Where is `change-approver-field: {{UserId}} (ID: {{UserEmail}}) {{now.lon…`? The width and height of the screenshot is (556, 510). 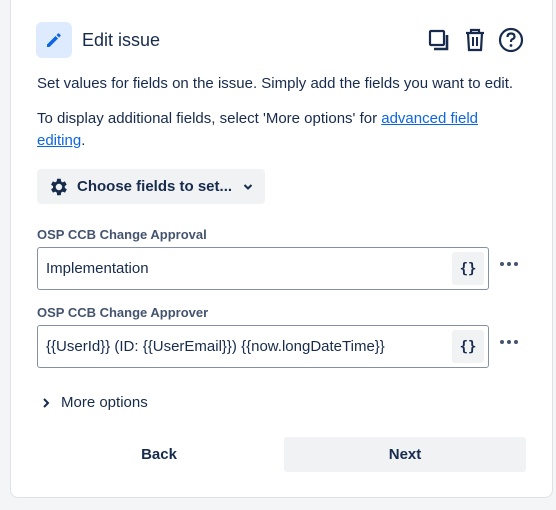 change-approver-field: {{UserId}} (ID: {{UserEmail}}) {{now.lon… is located at coordinates (263, 346).